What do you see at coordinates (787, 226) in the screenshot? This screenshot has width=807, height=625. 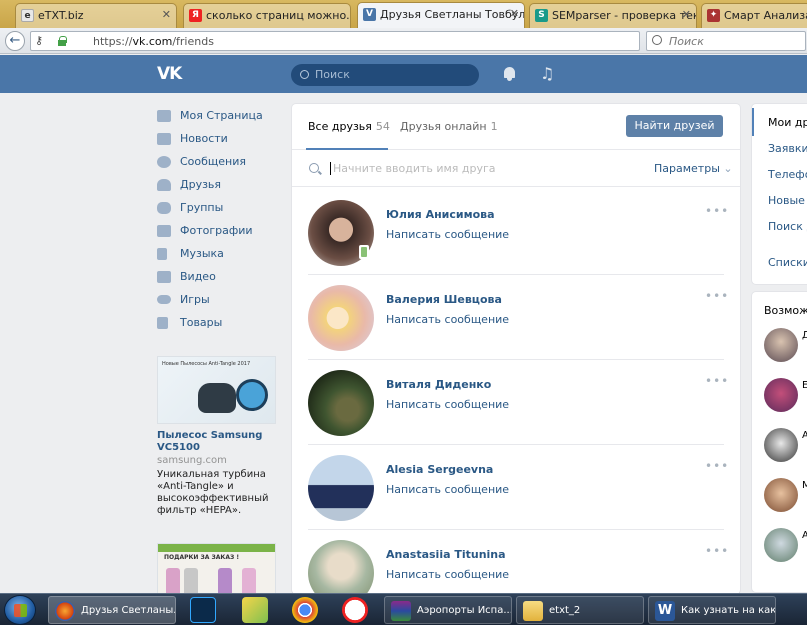 I see `menu-search-friends: Поиск друзей` at bounding box center [787, 226].